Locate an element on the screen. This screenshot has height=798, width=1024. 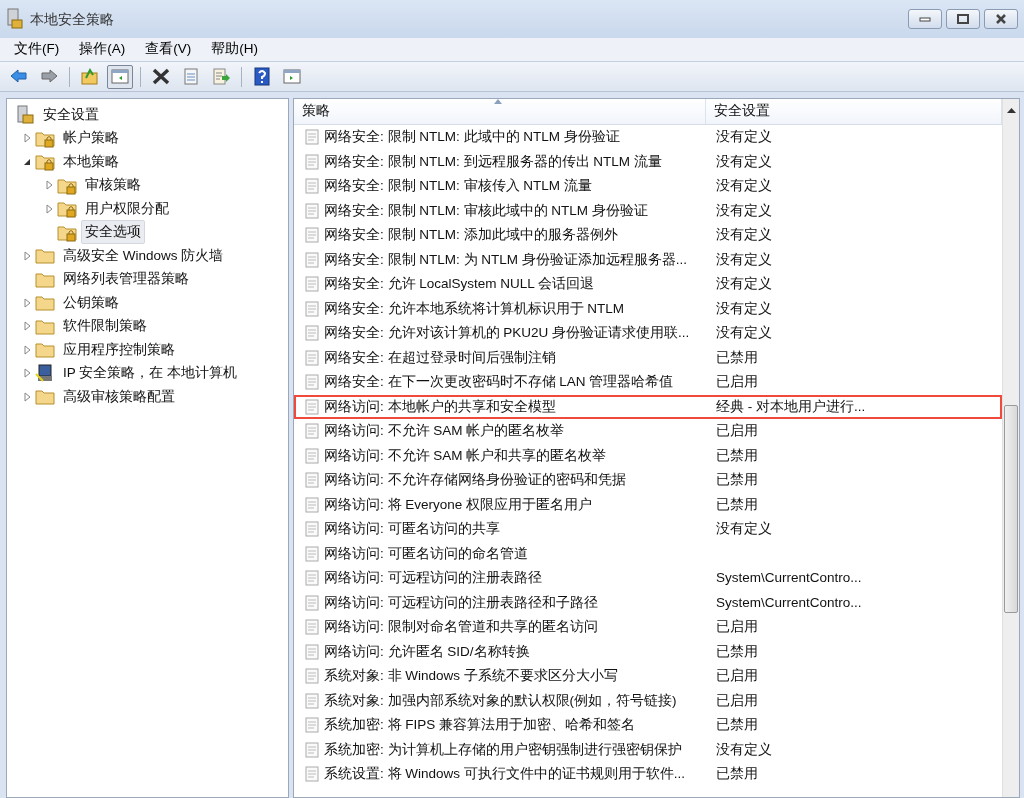
policy-name: 网络安全: 限制 NTLM: 到远程服务器的传出 NTLM 流量 is located at coordinates (493, 161).